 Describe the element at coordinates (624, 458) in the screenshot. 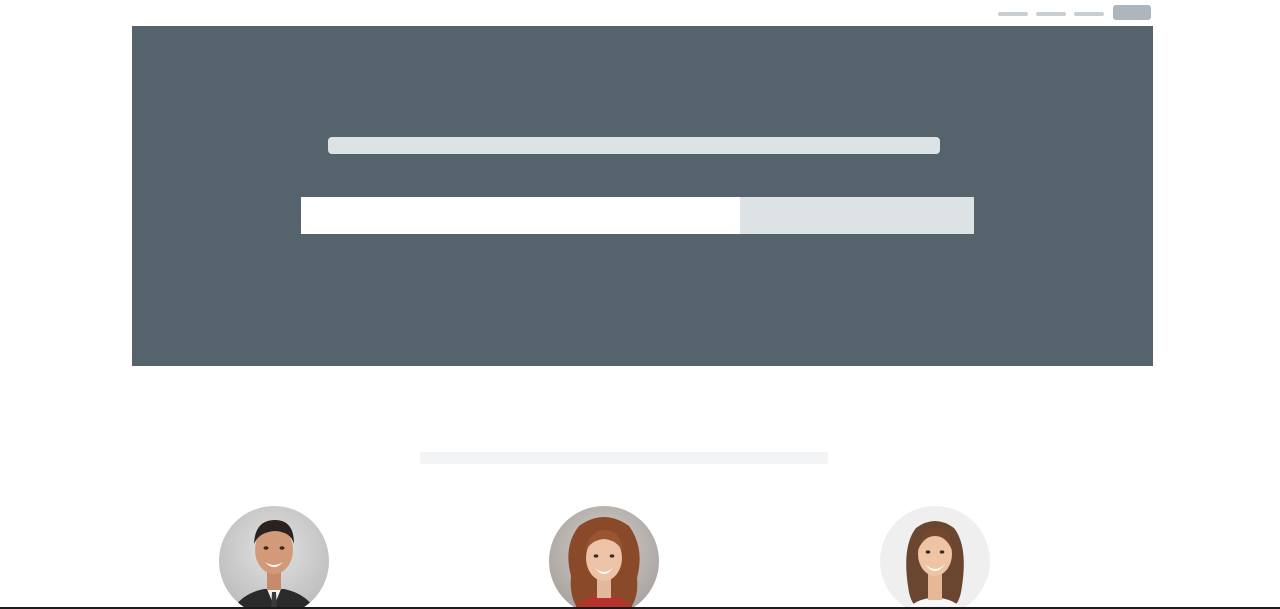

I see `team-section-heading` at that location.